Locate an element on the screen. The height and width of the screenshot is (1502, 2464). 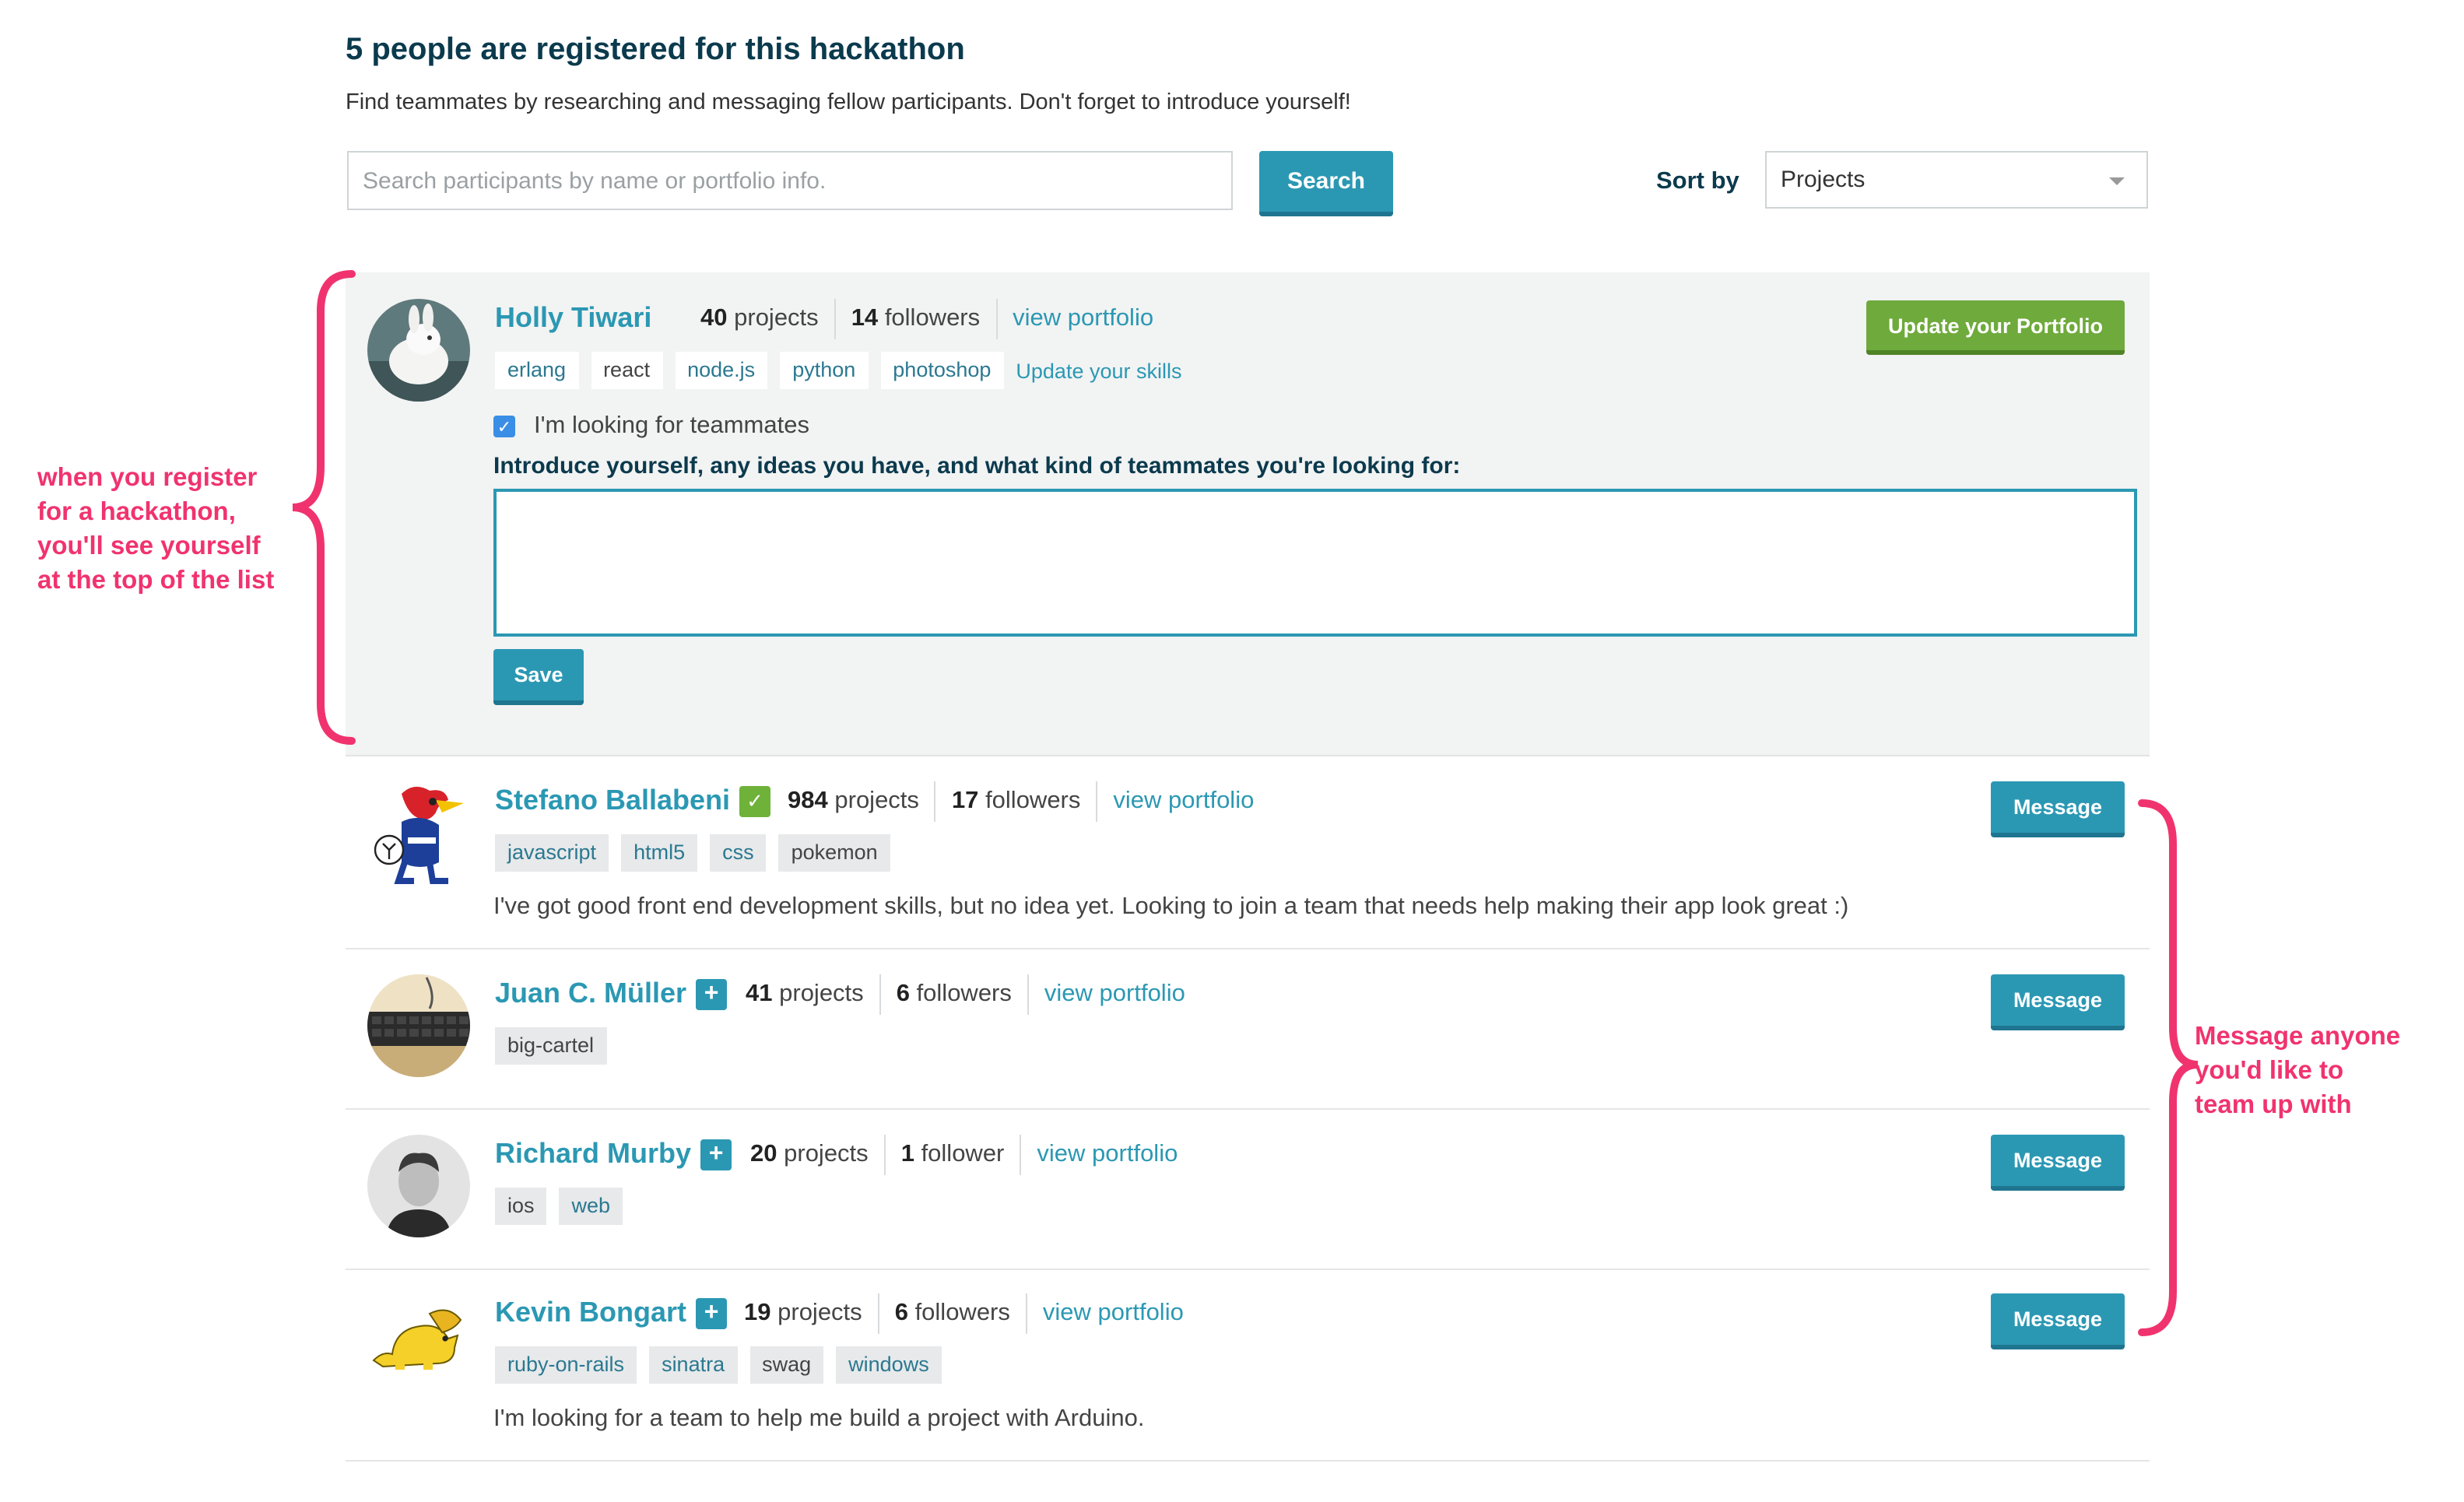
participant-stats: 41 projects 6 followers view portfolio is located at coordinates (966, 994).